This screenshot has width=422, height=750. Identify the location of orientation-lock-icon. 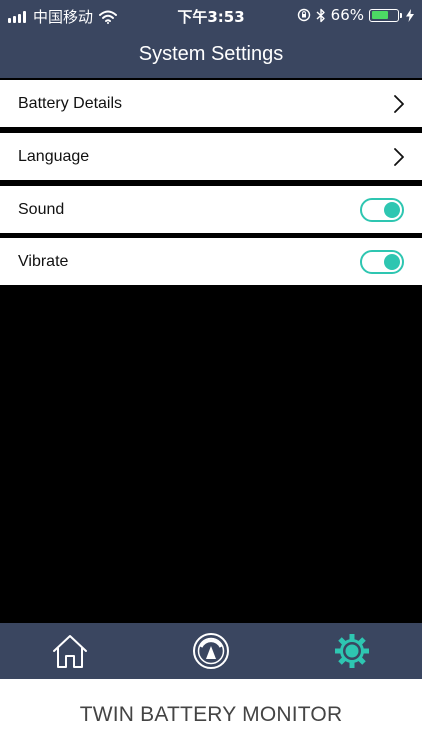
(303, 15).